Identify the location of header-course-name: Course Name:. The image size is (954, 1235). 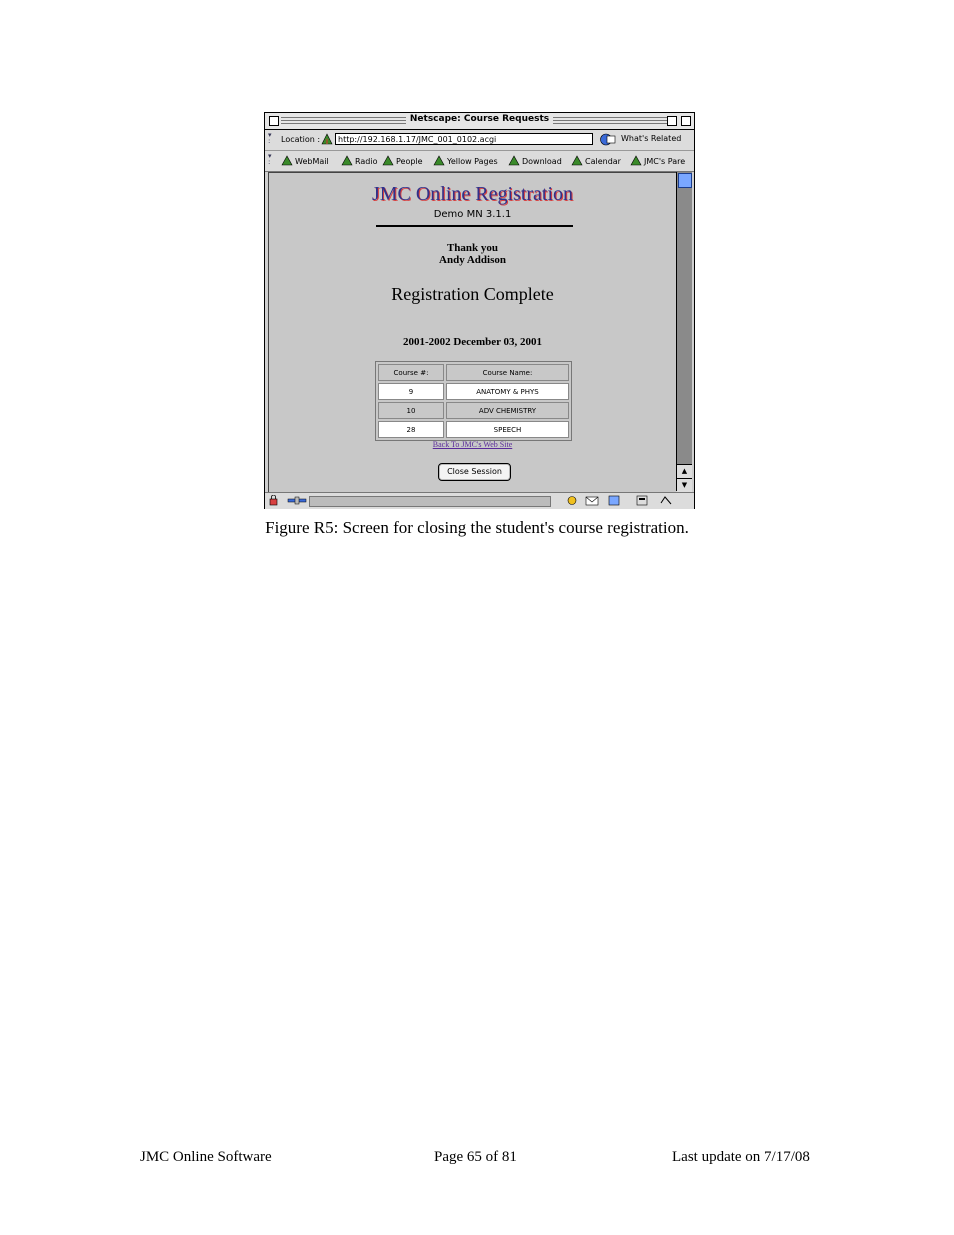
(507, 372).